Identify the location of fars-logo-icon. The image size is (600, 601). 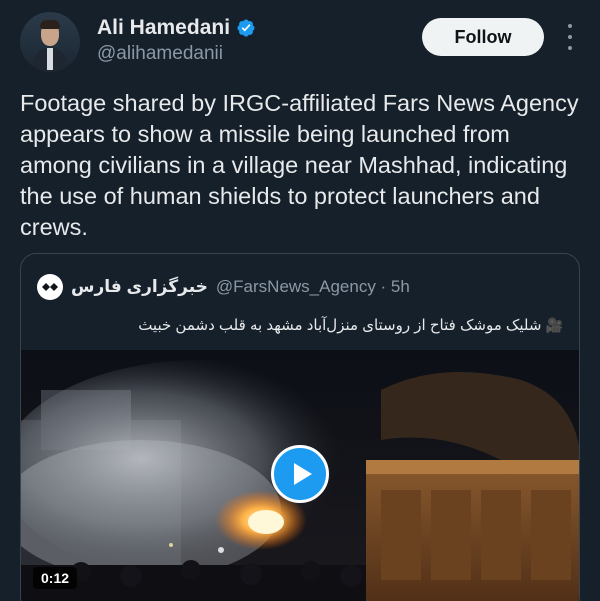
(50, 287).